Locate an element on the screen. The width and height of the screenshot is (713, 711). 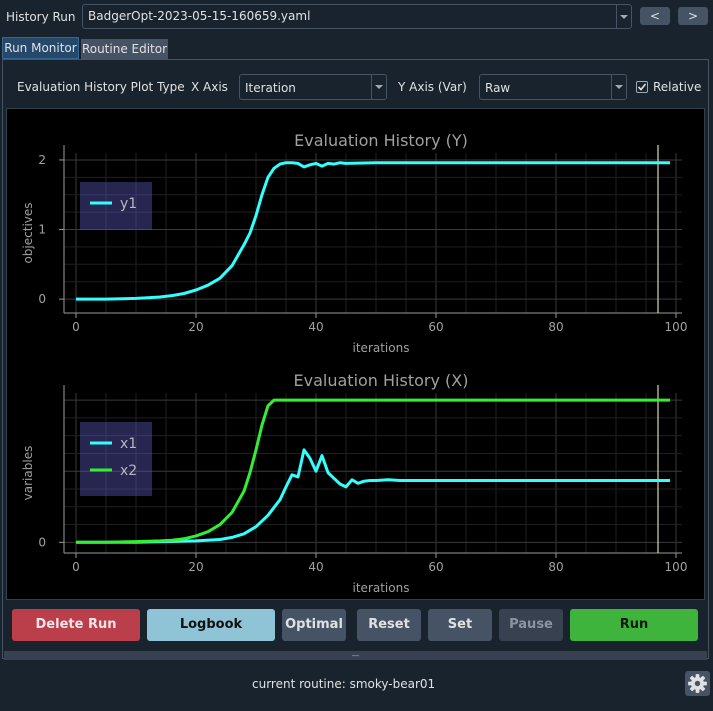
legend-label-x1: x1 is located at coordinates (128, 444).